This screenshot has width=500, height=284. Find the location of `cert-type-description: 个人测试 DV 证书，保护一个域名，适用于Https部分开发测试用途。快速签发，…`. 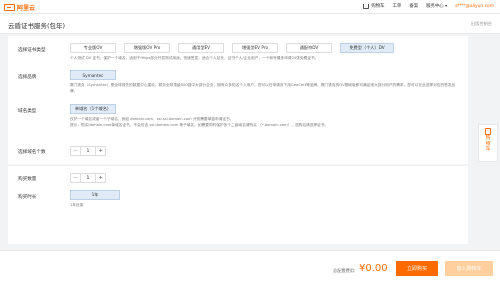

cert-type-description: 个人测试 DV 证书，保护一个域名，适用于Https部分开发测试用途。快速签发，… is located at coordinates (194, 58).